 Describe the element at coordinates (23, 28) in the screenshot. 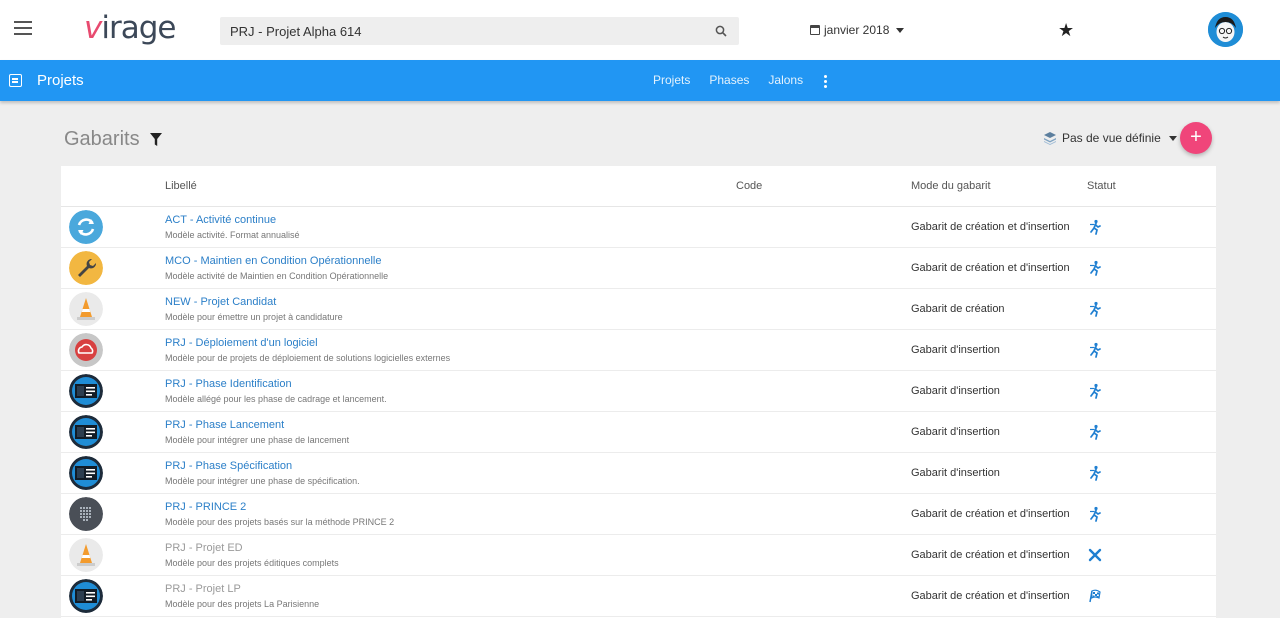

I see `hamburger-menu-icon` at that location.